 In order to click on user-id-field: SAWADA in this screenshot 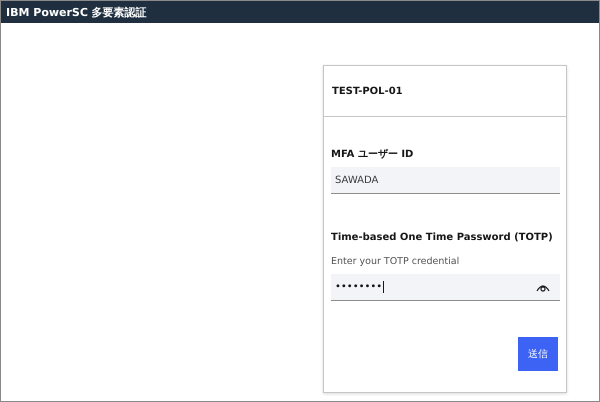, I will do `click(445, 180)`.